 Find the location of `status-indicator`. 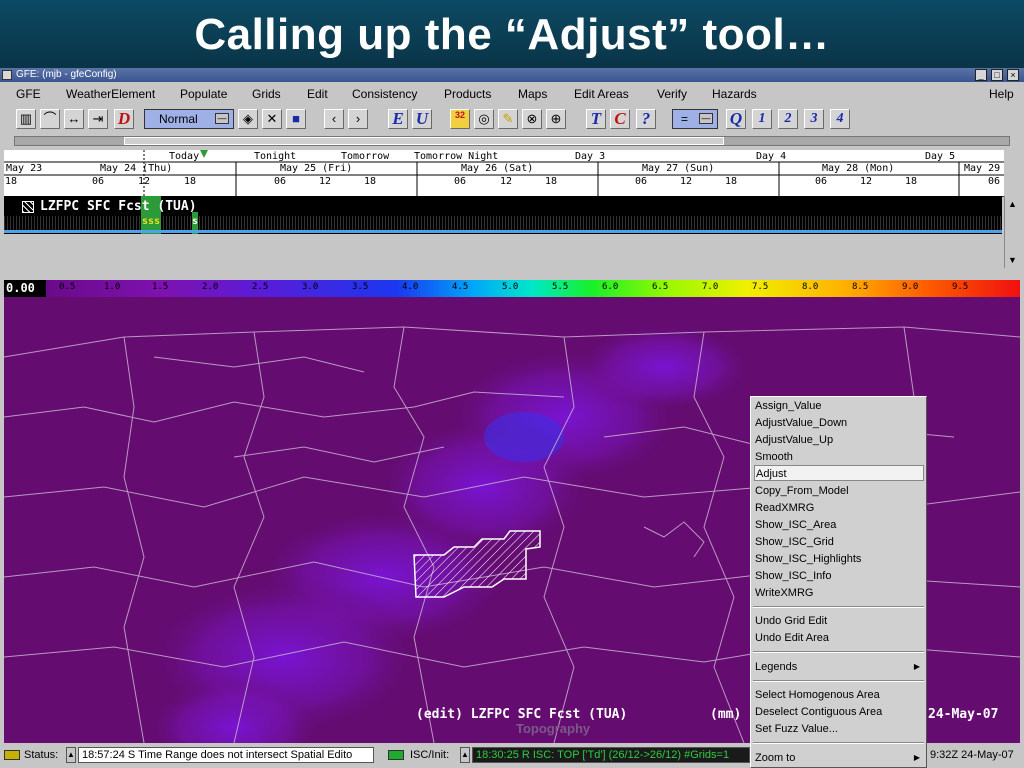

status-indicator is located at coordinates (12, 755).